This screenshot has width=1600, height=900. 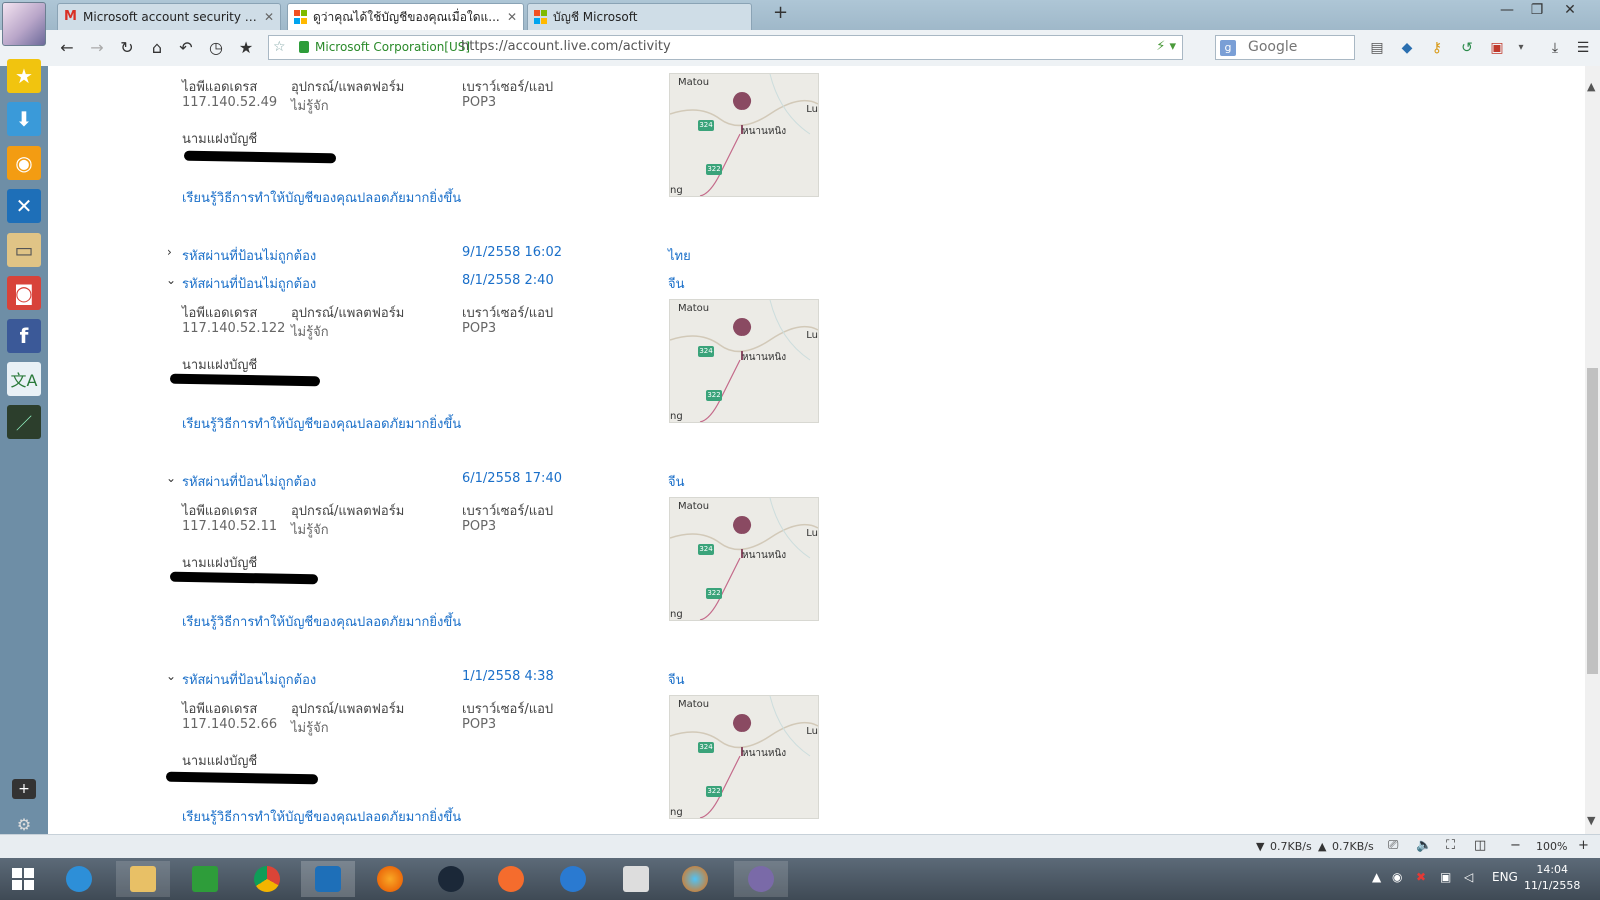 What do you see at coordinates (1467, 48) in the screenshot?
I see `translate-tool-icon: ↺` at bounding box center [1467, 48].